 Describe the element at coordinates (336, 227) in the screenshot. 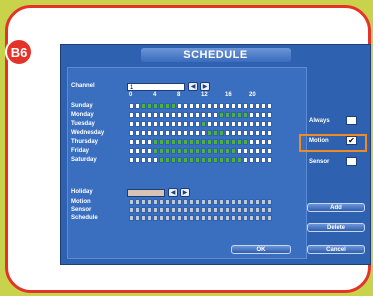

I see `delete-button: Delete` at that location.